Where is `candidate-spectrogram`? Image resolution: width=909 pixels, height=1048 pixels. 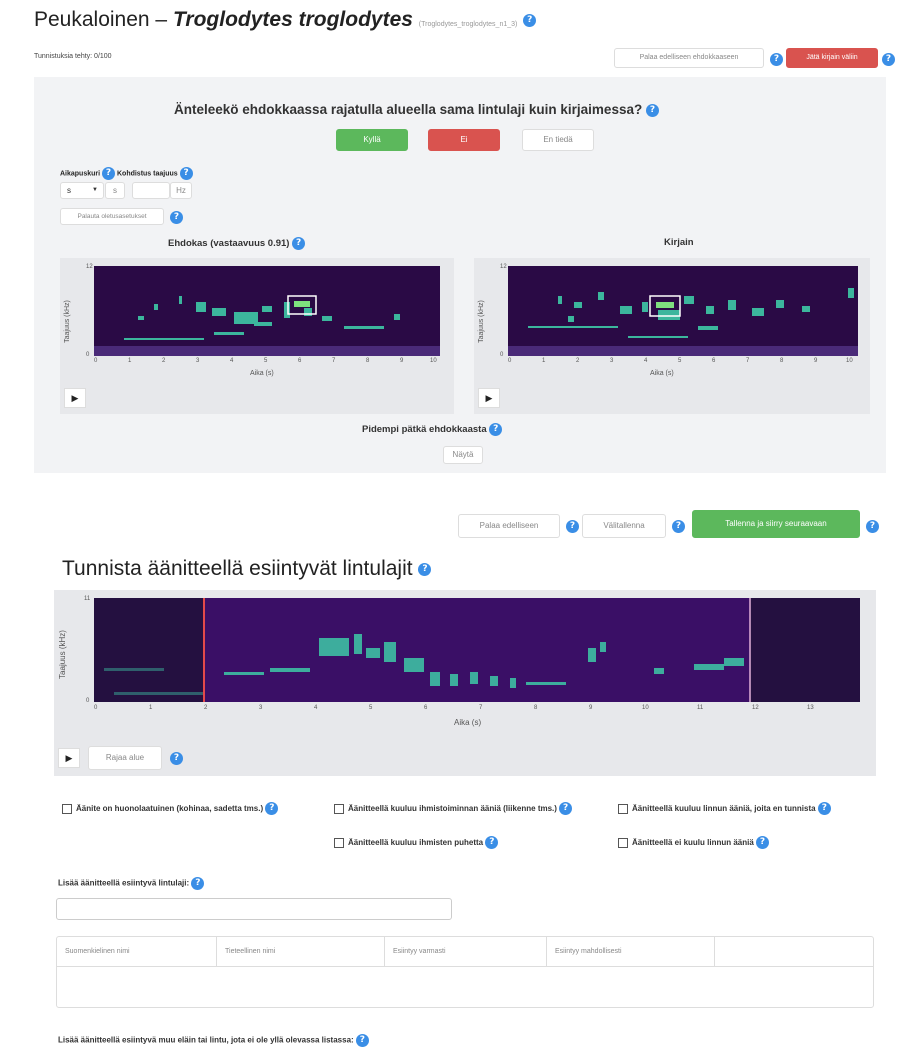 candidate-spectrogram is located at coordinates (267, 311).